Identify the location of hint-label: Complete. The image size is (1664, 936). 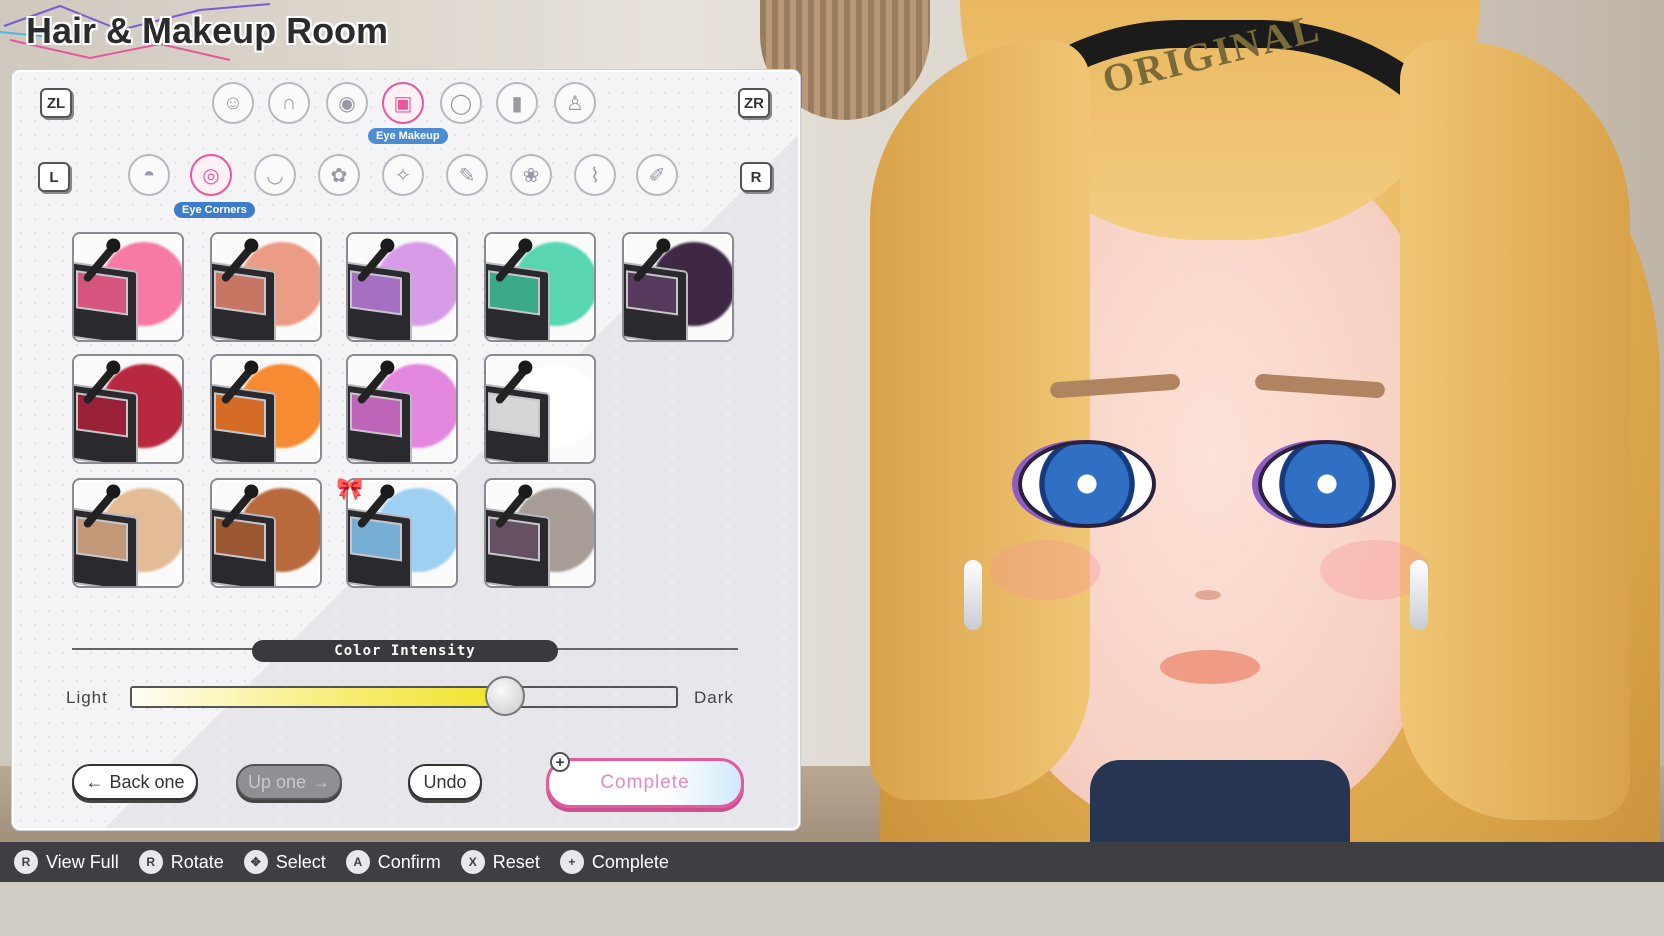
(630, 861).